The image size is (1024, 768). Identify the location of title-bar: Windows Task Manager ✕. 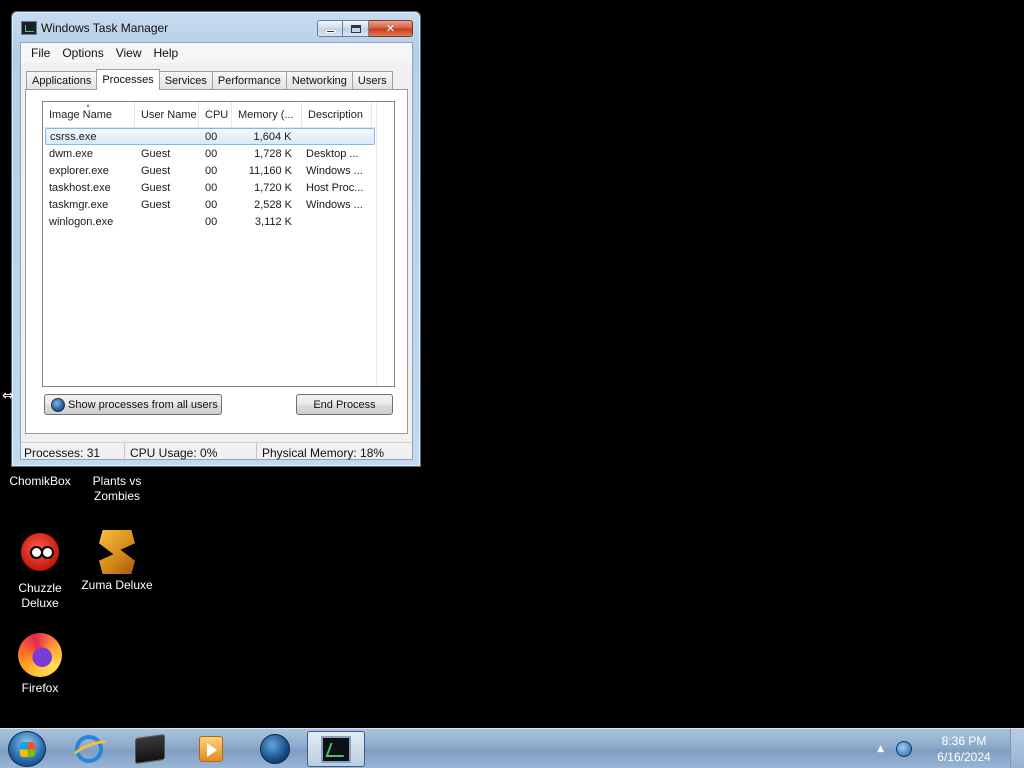
(216, 27).